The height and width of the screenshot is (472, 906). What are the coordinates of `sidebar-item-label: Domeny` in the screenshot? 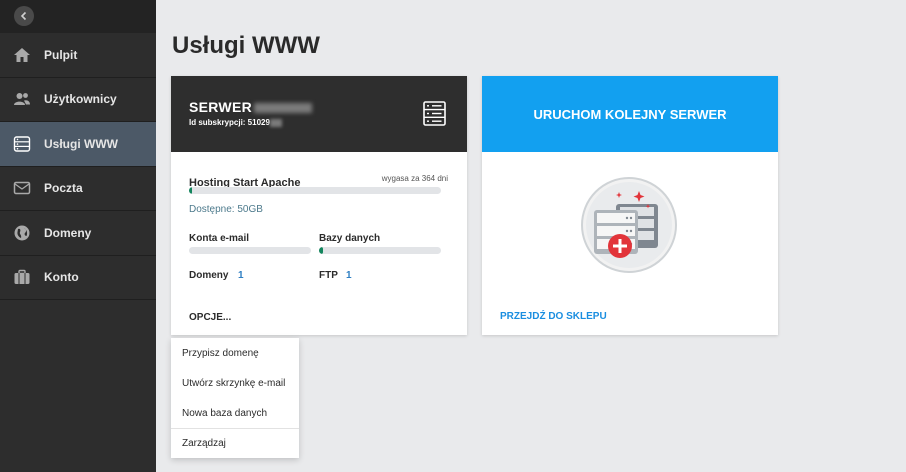 It's located at (68, 232).